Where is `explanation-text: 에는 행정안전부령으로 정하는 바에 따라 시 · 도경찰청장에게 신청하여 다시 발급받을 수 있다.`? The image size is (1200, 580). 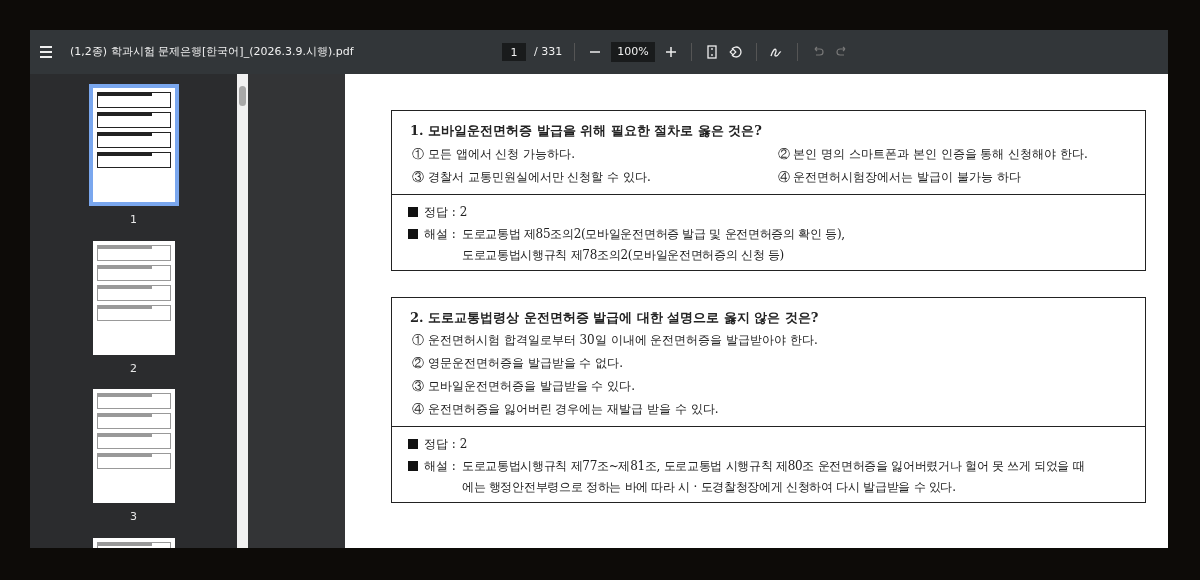
explanation-text: 에는 행정안전부령으로 정하는 바에 따라 시 · 도경찰청장에게 신청하여 다시 발급받을 수 있다. is located at coordinates (709, 487).